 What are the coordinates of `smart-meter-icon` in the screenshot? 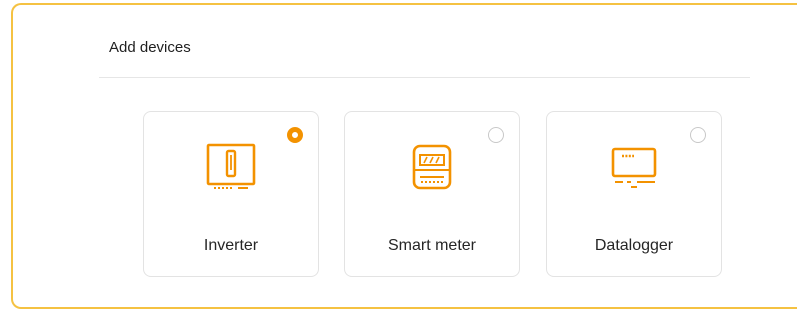 It's located at (432, 167).